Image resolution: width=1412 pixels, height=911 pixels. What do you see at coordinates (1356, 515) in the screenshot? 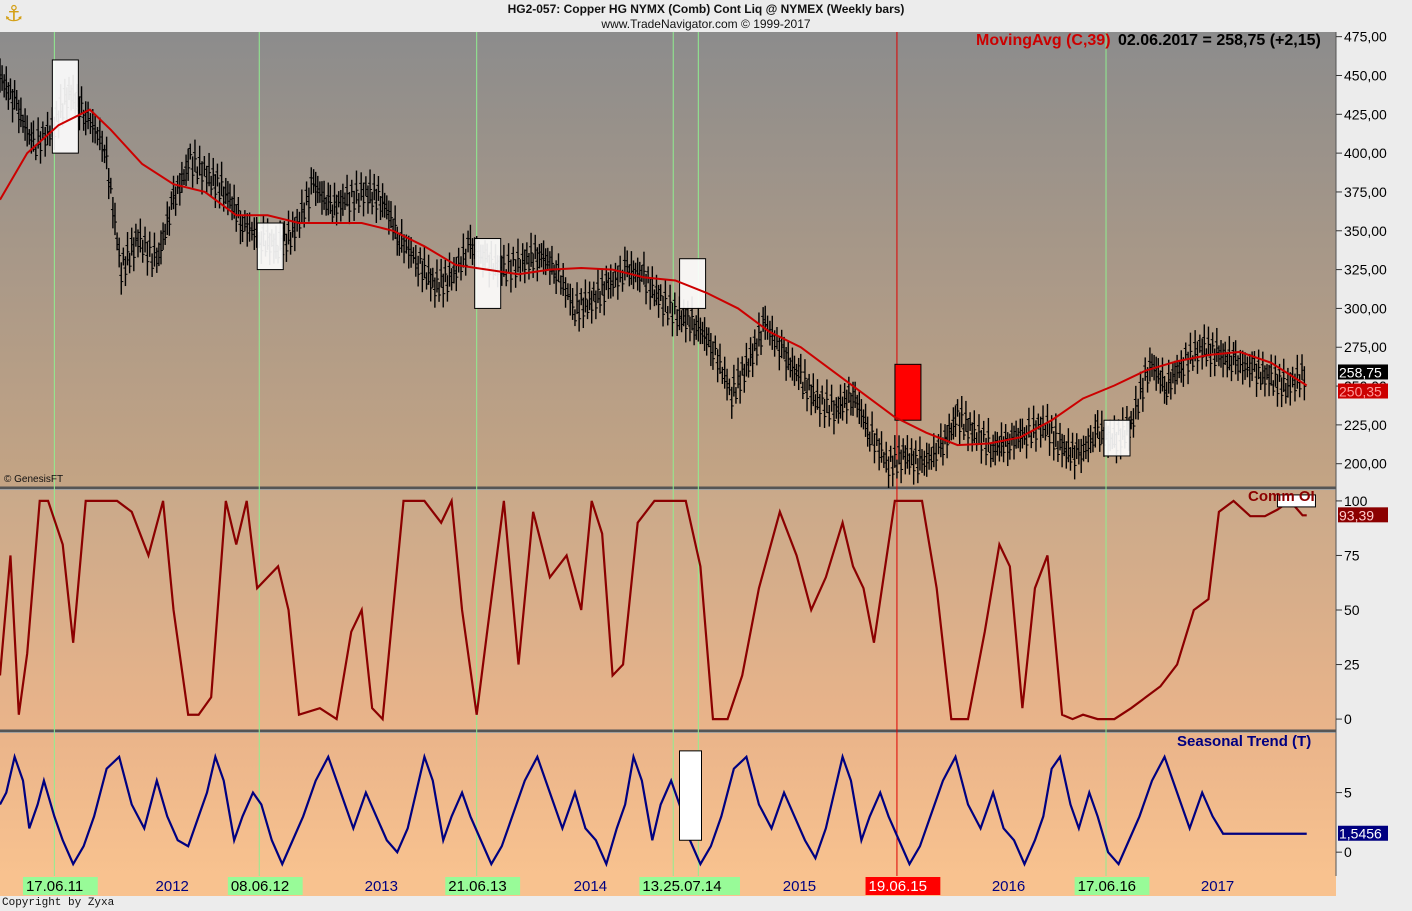
I see `last-comm-oi-label: 93,39` at bounding box center [1356, 515].